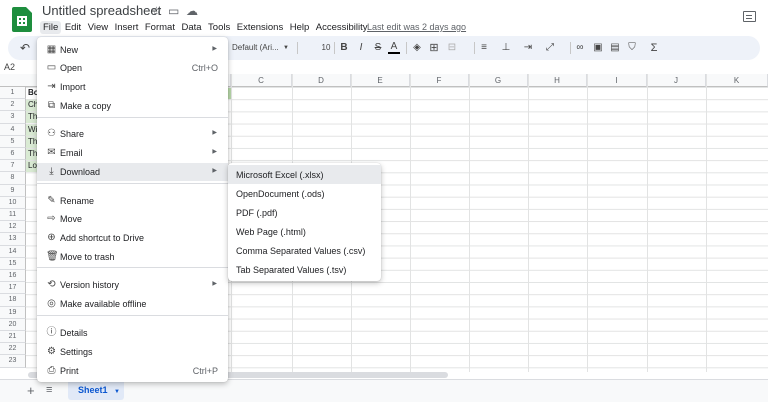 The height and width of the screenshot is (402, 768). I want to click on file-menu-item-email: ✉ Email ▶, so click(132, 153).